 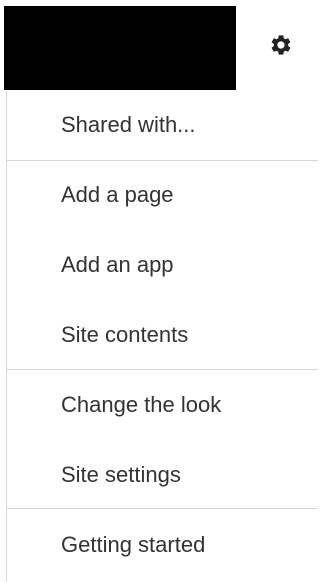 I want to click on menu-item-add-an-app: Add an app, so click(x=117, y=265).